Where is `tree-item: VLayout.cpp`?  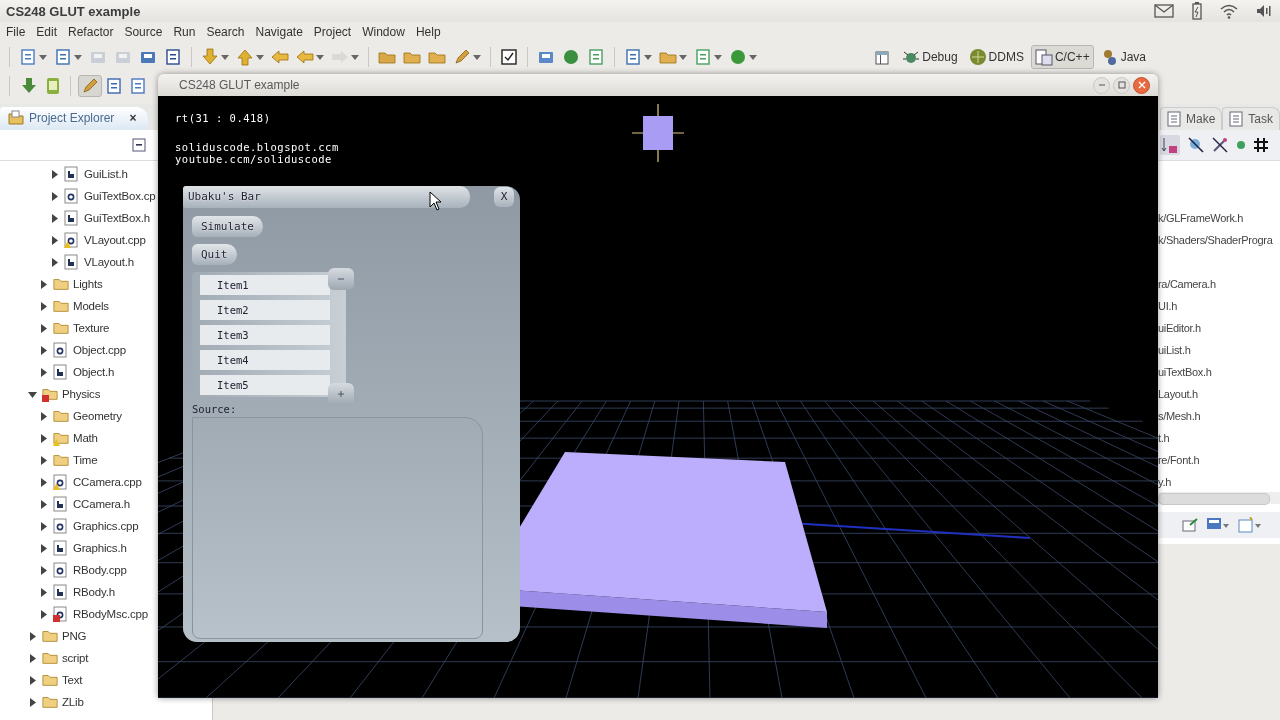
tree-item: VLayout.cpp is located at coordinates (115, 240).